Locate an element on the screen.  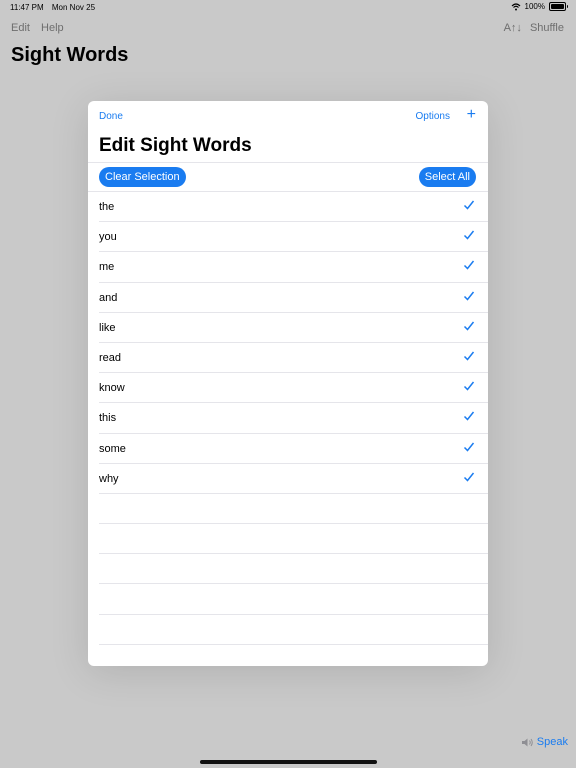
modal-title: Edit Sight Words is located at coordinates (175, 145).